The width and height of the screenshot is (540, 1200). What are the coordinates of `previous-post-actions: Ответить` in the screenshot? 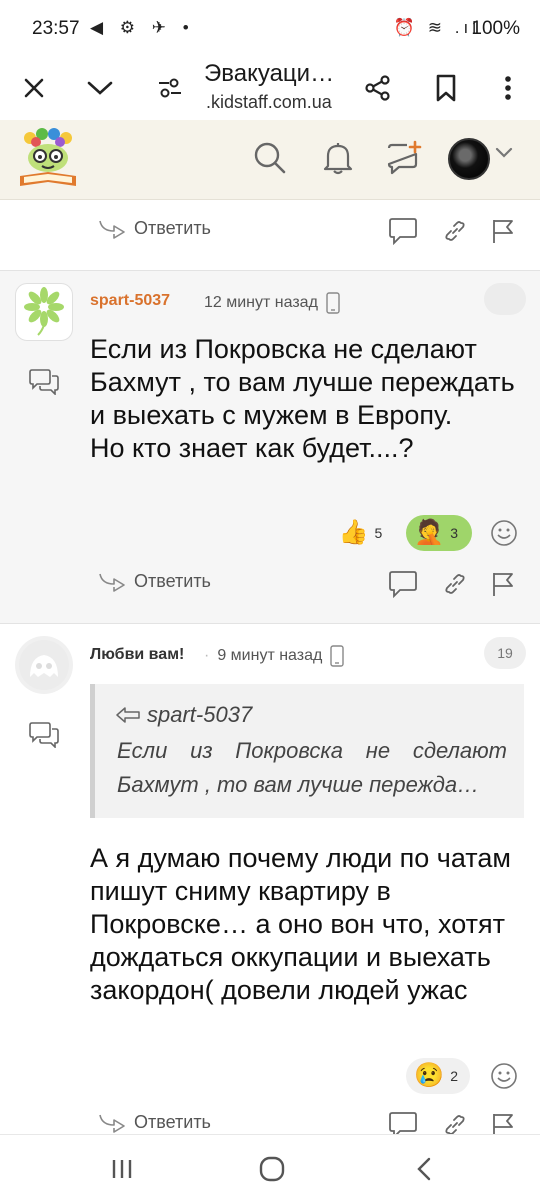 It's located at (270, 230).